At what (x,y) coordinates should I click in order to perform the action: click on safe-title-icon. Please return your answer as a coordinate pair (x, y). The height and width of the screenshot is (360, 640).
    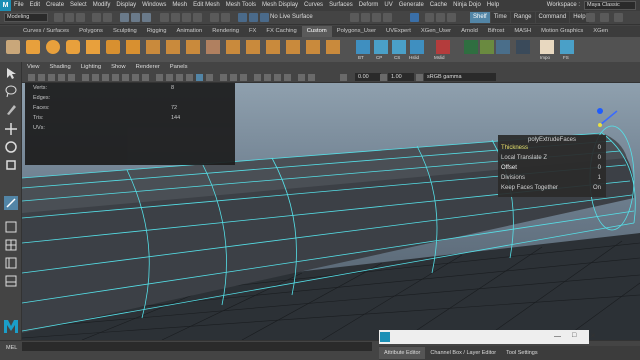
    Looking at the image, I should click on (145, 77).